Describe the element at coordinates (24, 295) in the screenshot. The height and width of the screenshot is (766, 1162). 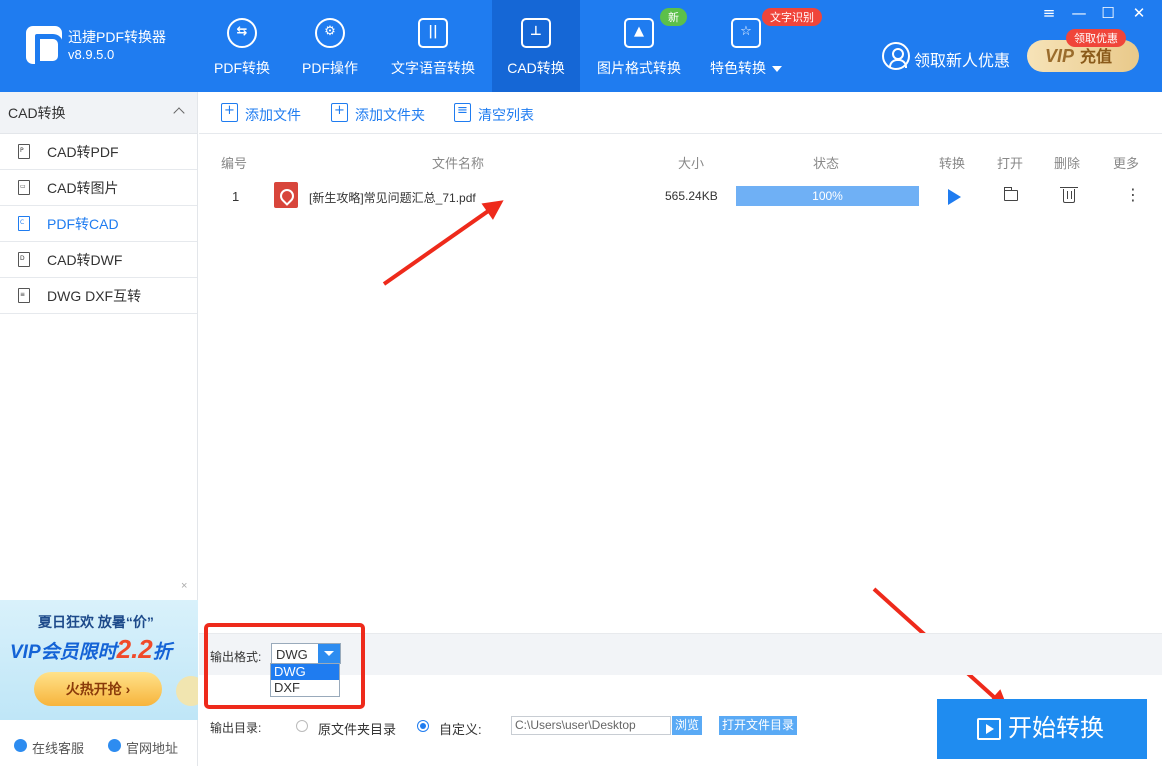
I see `file-icon: ≡` at that location.